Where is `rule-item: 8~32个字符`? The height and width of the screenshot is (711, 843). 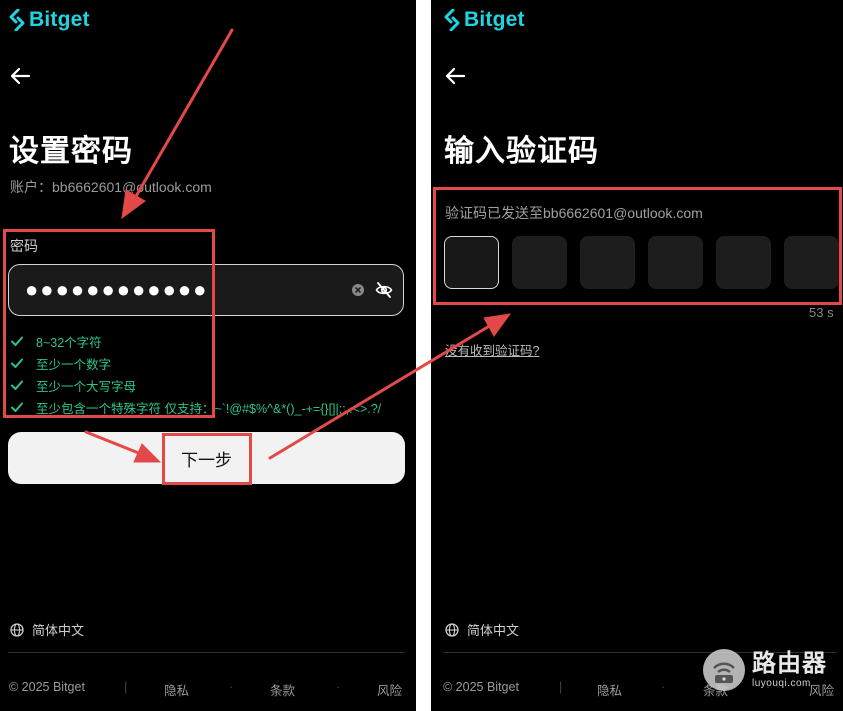
rule-item: 8~32个字符 is located at coordinates (213, 341).